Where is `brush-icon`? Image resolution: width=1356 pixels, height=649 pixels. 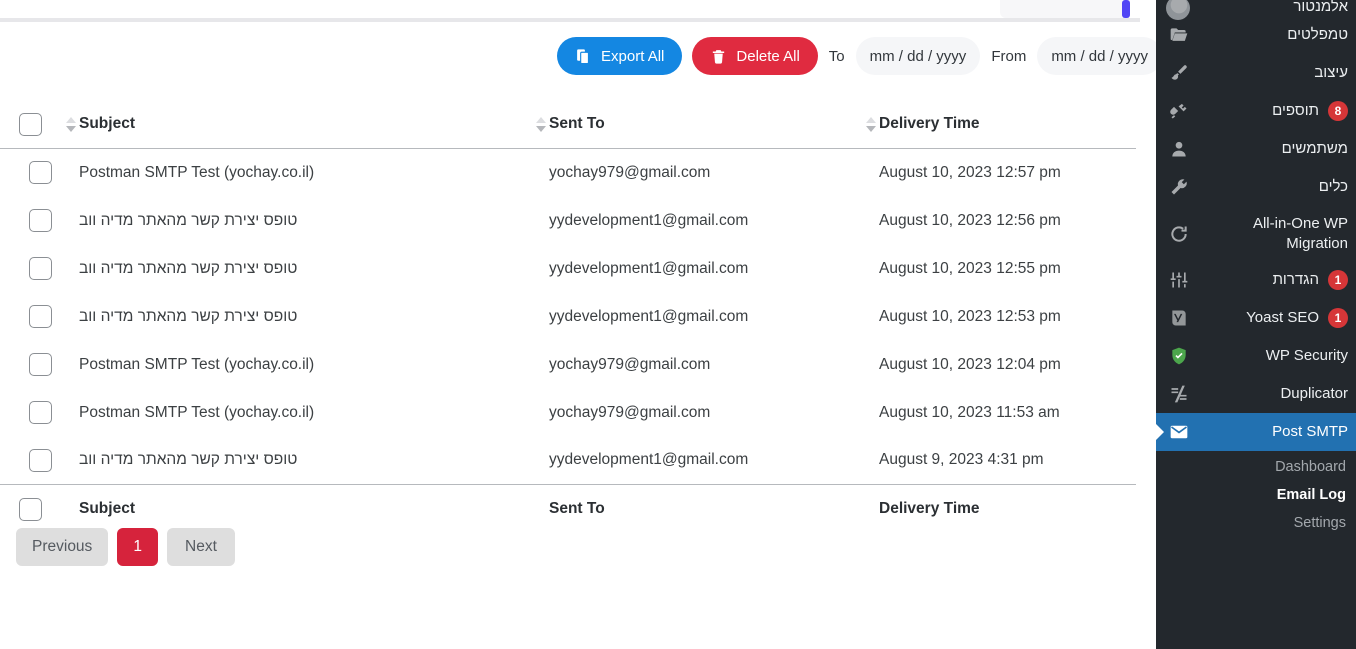 brush-icon is located at coordinates (1179, 73).